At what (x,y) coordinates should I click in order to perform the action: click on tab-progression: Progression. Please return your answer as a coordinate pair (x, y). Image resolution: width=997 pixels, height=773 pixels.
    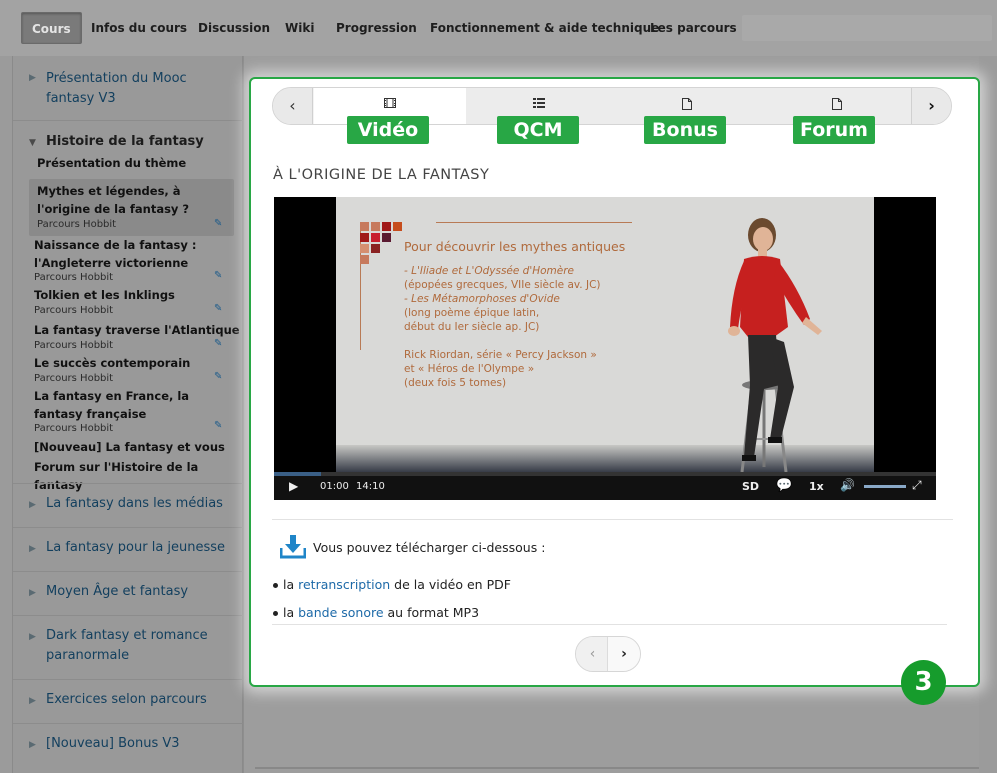
    Looking at the image, I should click on (376, 28).